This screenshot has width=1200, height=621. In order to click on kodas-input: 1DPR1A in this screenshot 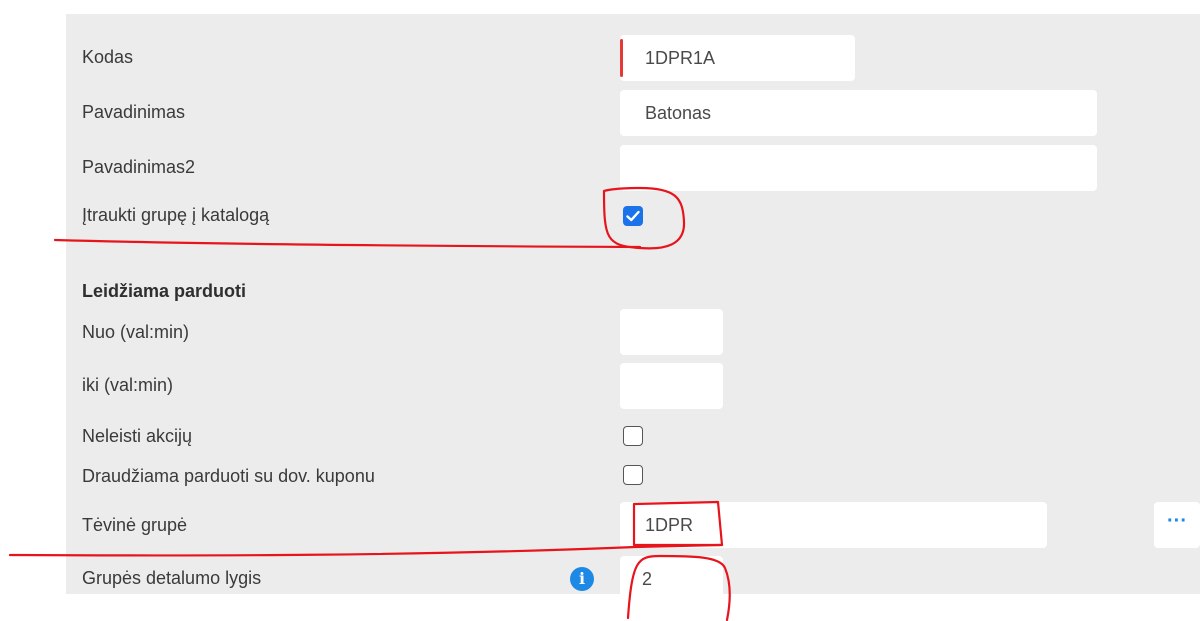, I will do `click(737, 58)`.